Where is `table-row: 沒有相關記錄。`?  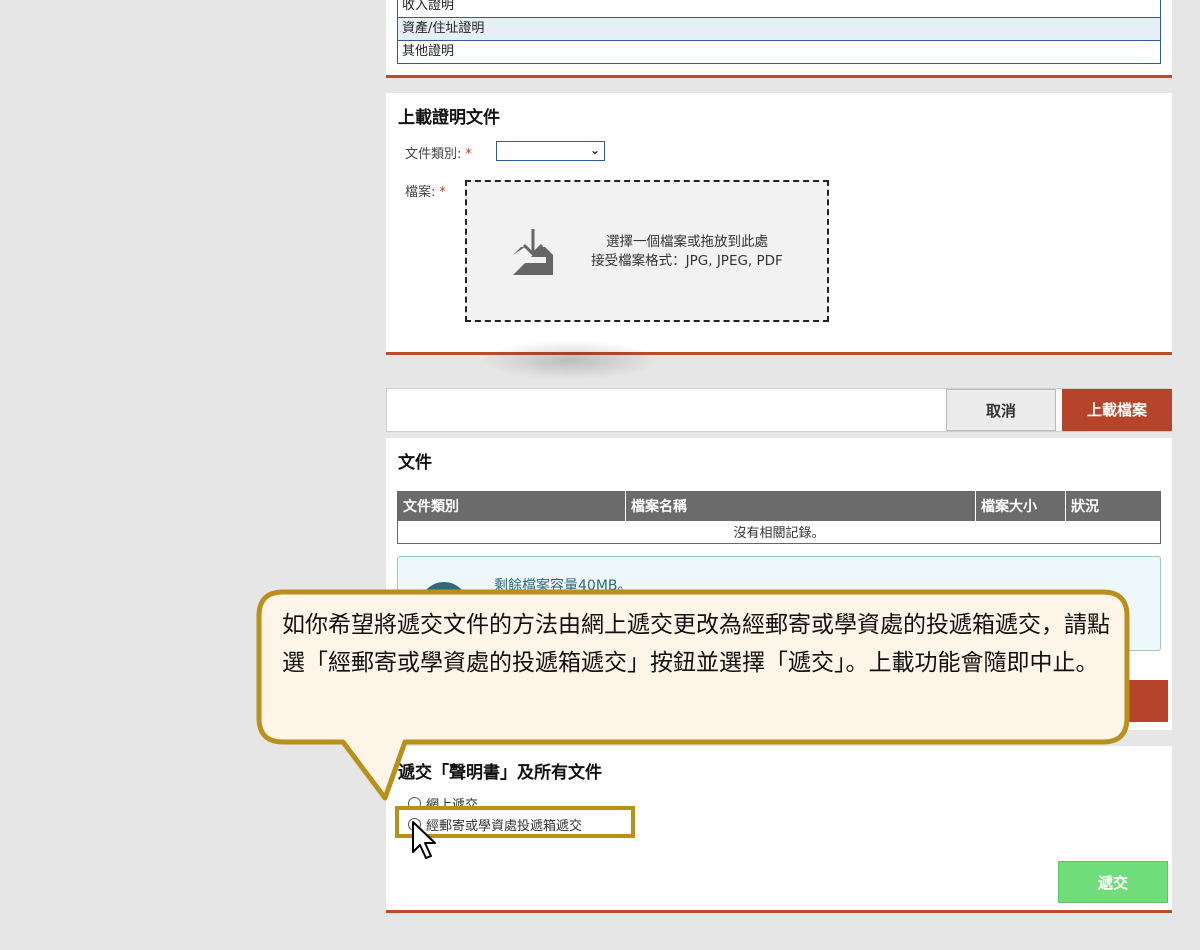
table-row: 沒有相關記錄。 is located at coordinates (779, 532).